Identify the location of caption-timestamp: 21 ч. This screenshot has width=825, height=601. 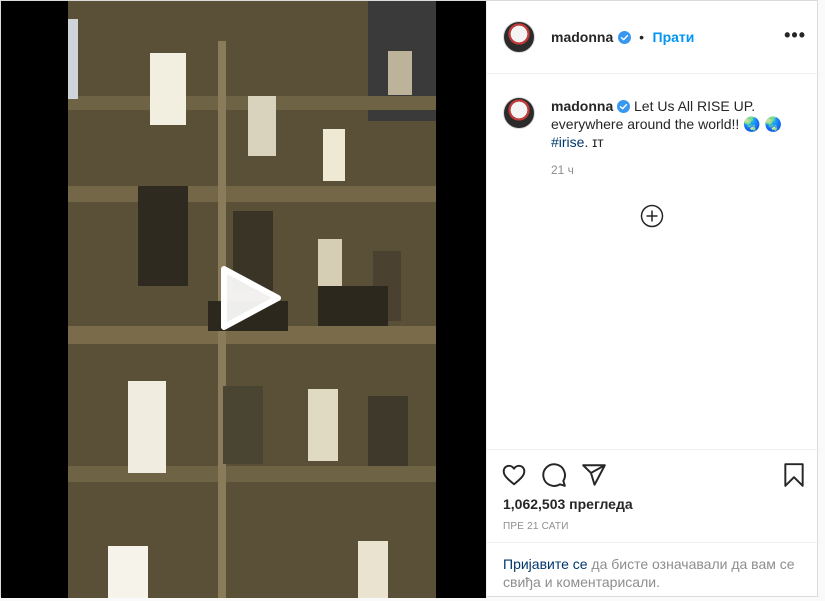
(562, 170).